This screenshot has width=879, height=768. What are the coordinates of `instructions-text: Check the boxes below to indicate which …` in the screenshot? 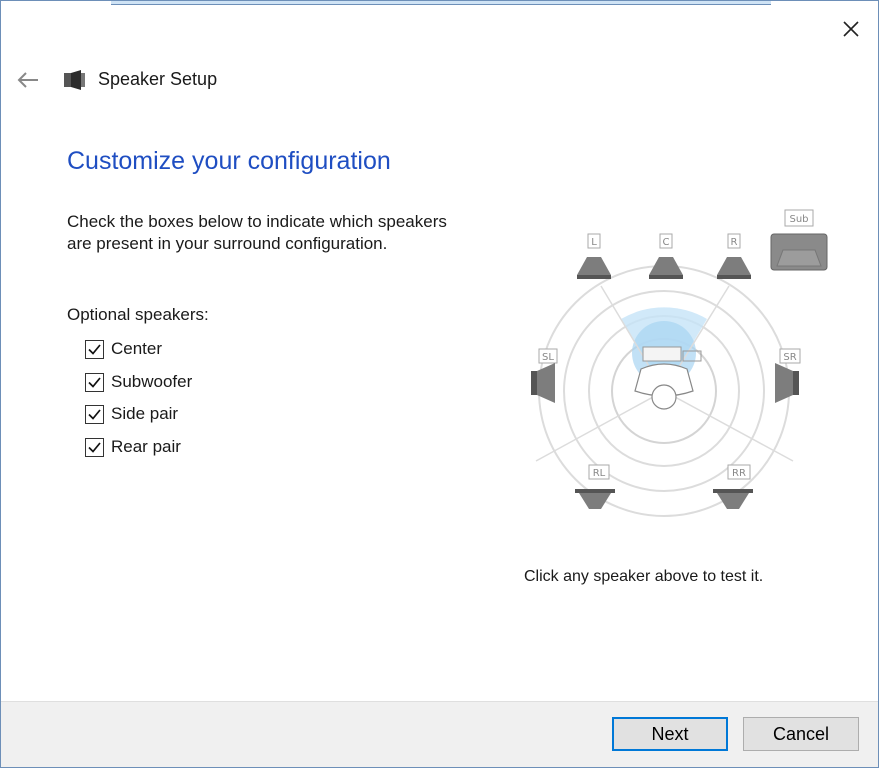 It's located at (257, 232).